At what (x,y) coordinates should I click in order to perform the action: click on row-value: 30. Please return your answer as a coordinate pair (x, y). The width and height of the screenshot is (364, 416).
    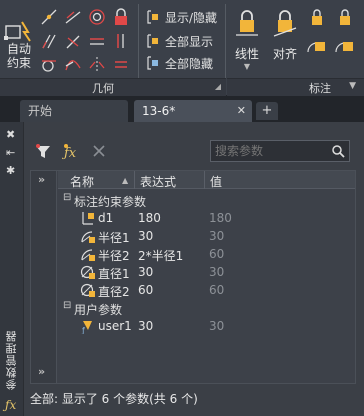
    Looking at the image, I should click on (217, 236).